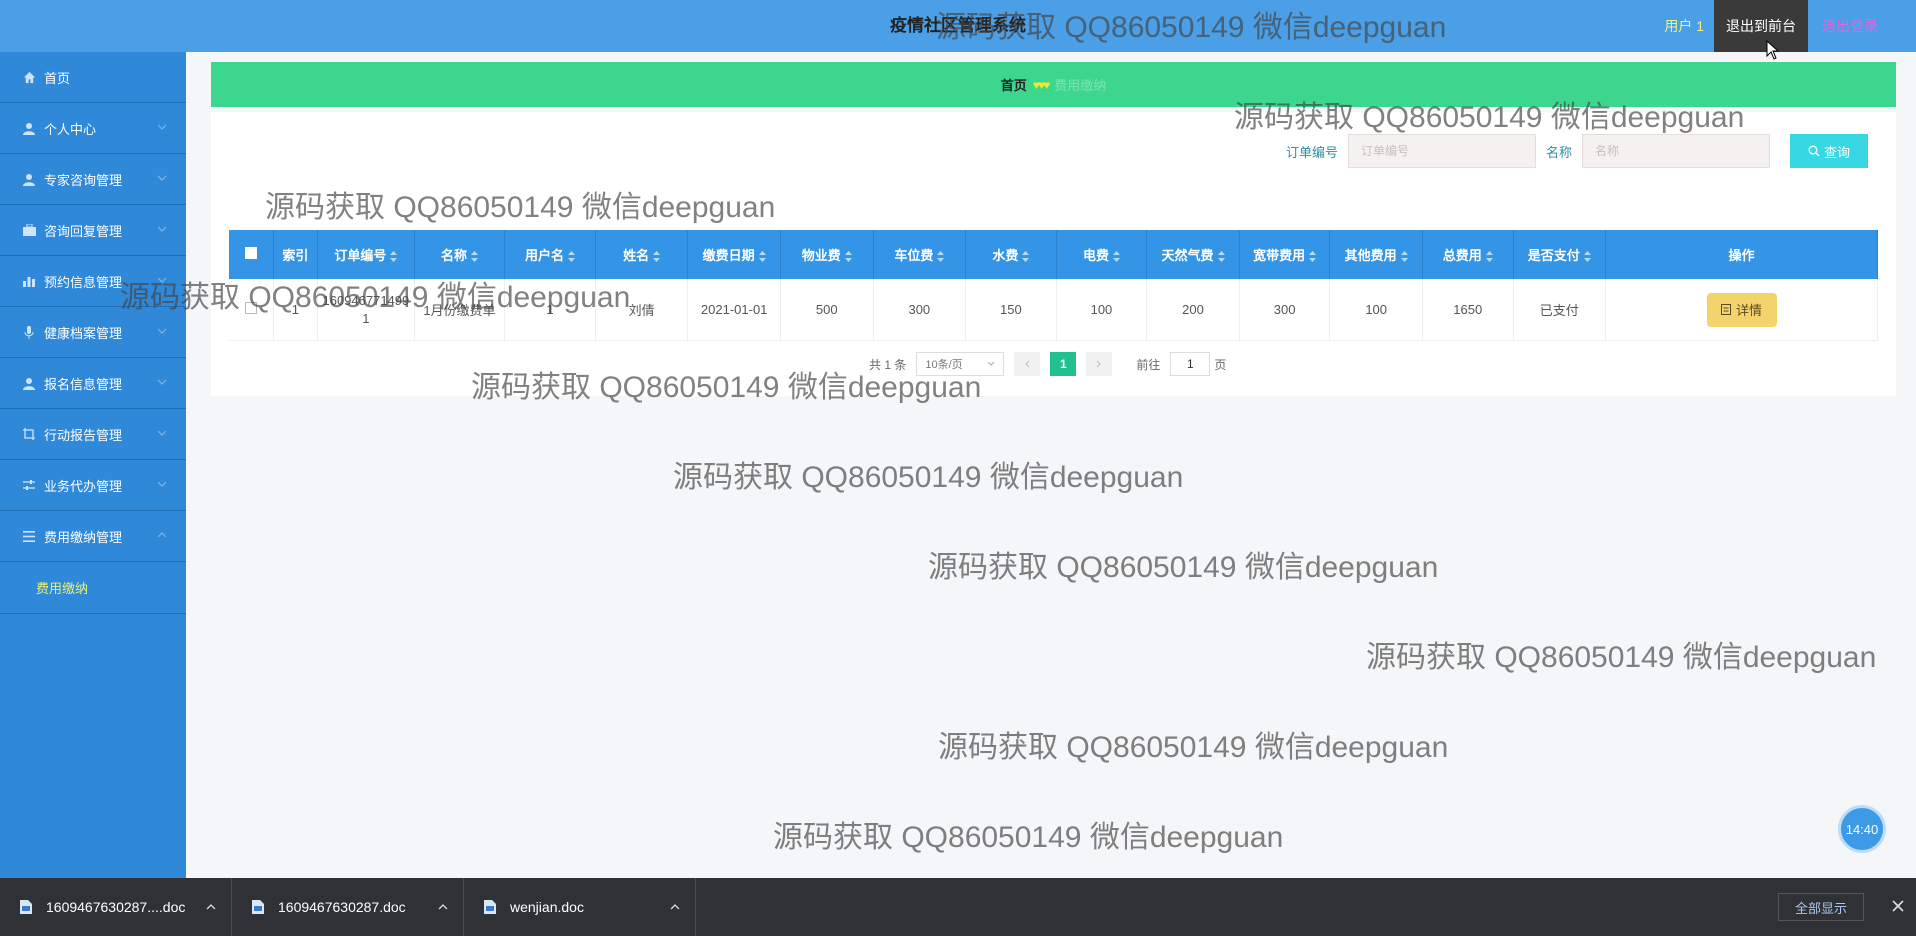 Image resolution: width=1916 pixels, height=936 pixels. What do you see at coordinates (1011, 254) in the screenshot?
I see `column-header: 水费` at bounding box center [1011, 254].